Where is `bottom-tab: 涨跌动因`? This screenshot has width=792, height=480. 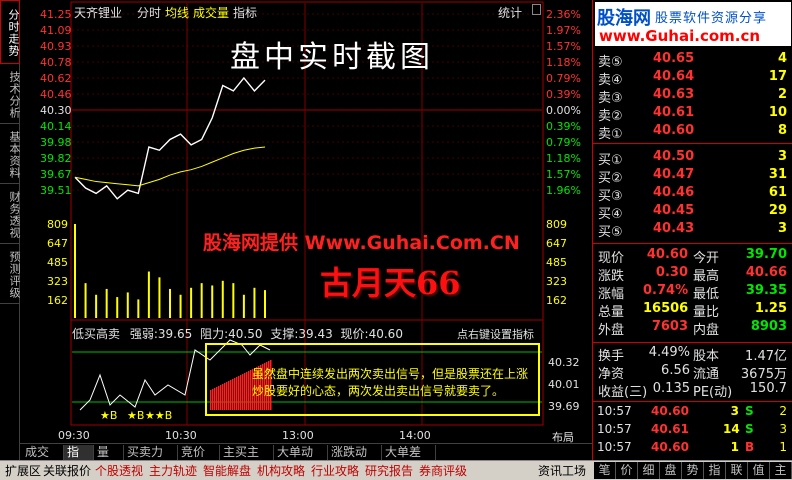
bottom-tab: 涨跌动因 is located at coordinates (355, 459).